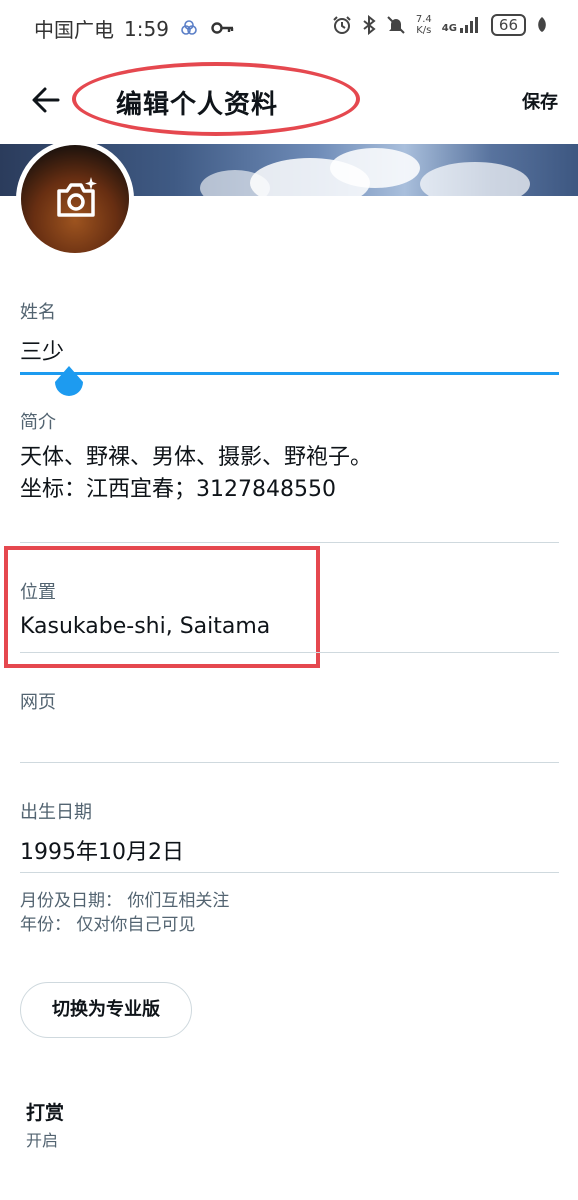 The image size is (578, 1200). Describe the element at coordinates (461, 25) in the screenshot. I see `signal-icon: 4G` at that location.